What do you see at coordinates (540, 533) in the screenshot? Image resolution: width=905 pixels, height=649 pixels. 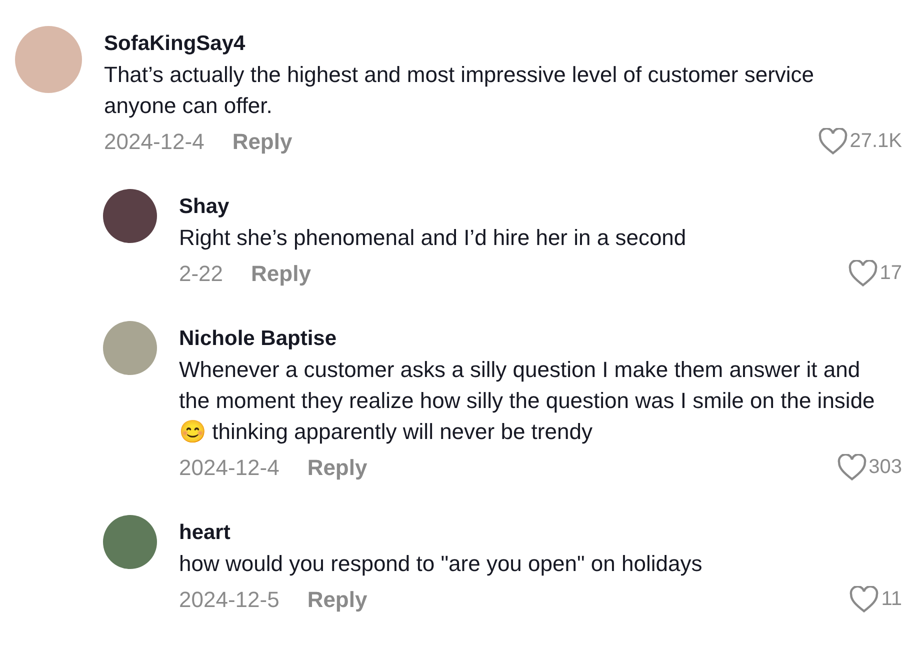 I see `username: heart` at bounding box center [540, 533].